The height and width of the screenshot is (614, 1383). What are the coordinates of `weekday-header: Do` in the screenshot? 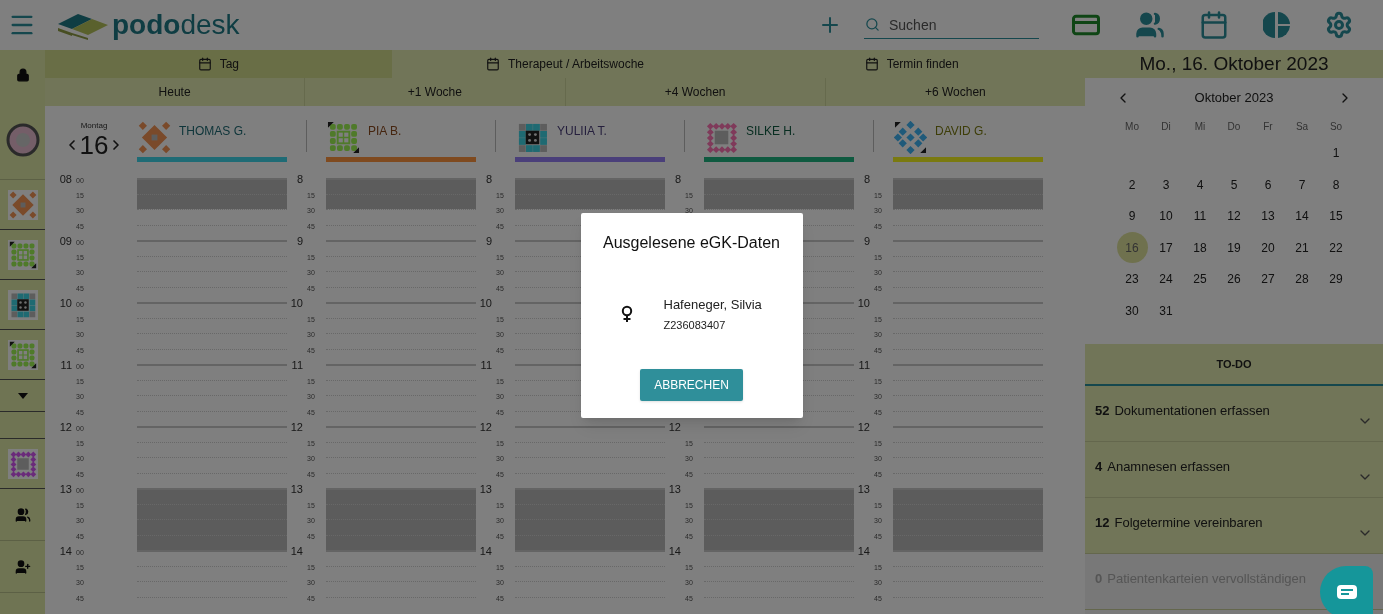 It's located at (1234, 127).